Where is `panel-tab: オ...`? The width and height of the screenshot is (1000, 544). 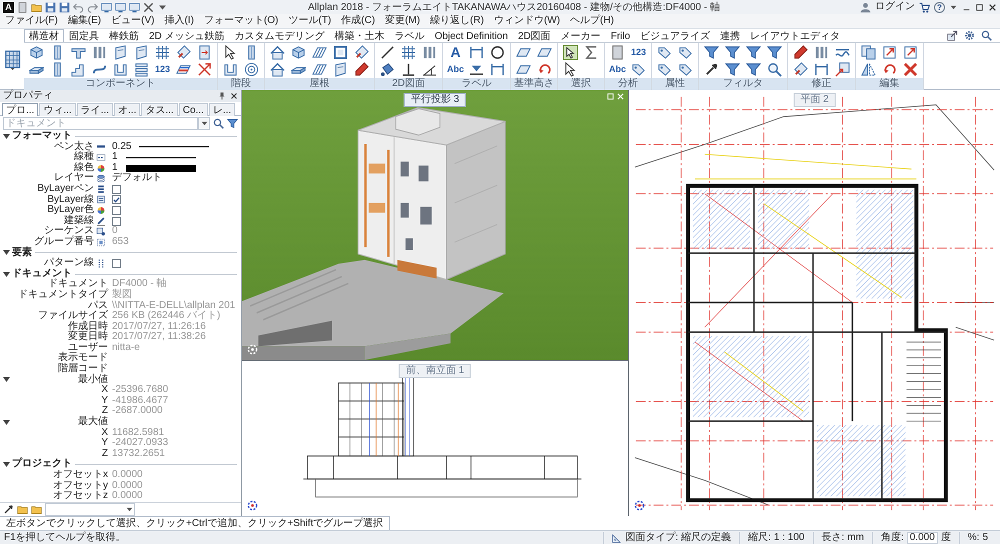
panel-tab: オ... is located at coordinates (127, 109).